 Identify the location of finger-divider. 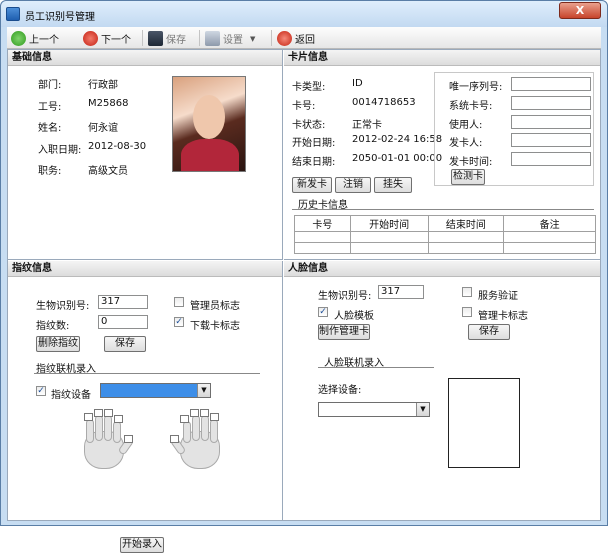
(147, 373).